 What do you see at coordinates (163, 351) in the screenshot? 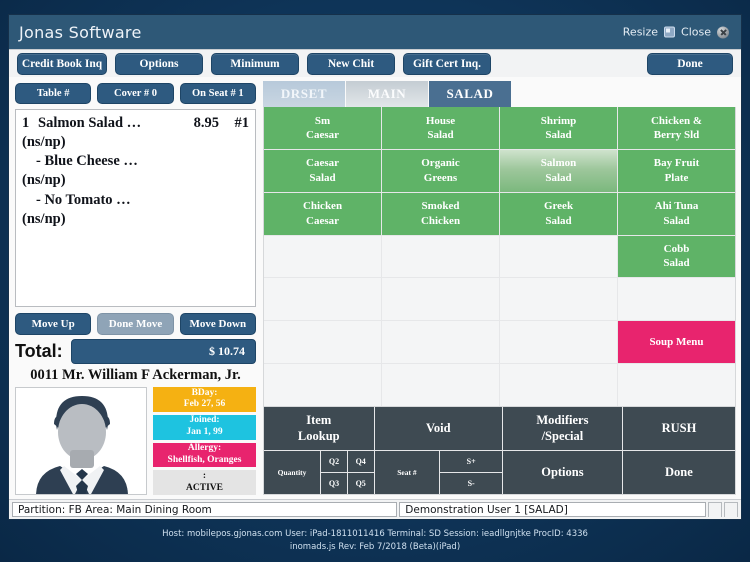
I see `total-value: $ 10.74` at bounding box center [163, 351].